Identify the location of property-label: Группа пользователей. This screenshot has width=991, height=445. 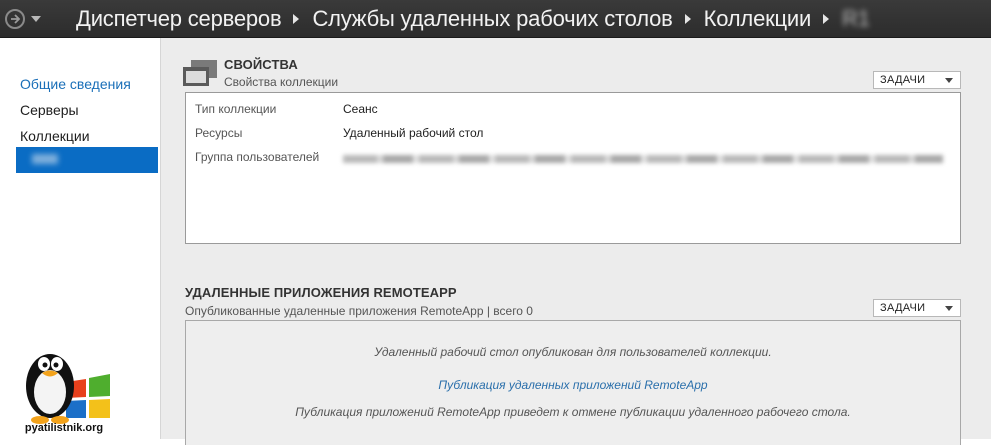
(257, 157).